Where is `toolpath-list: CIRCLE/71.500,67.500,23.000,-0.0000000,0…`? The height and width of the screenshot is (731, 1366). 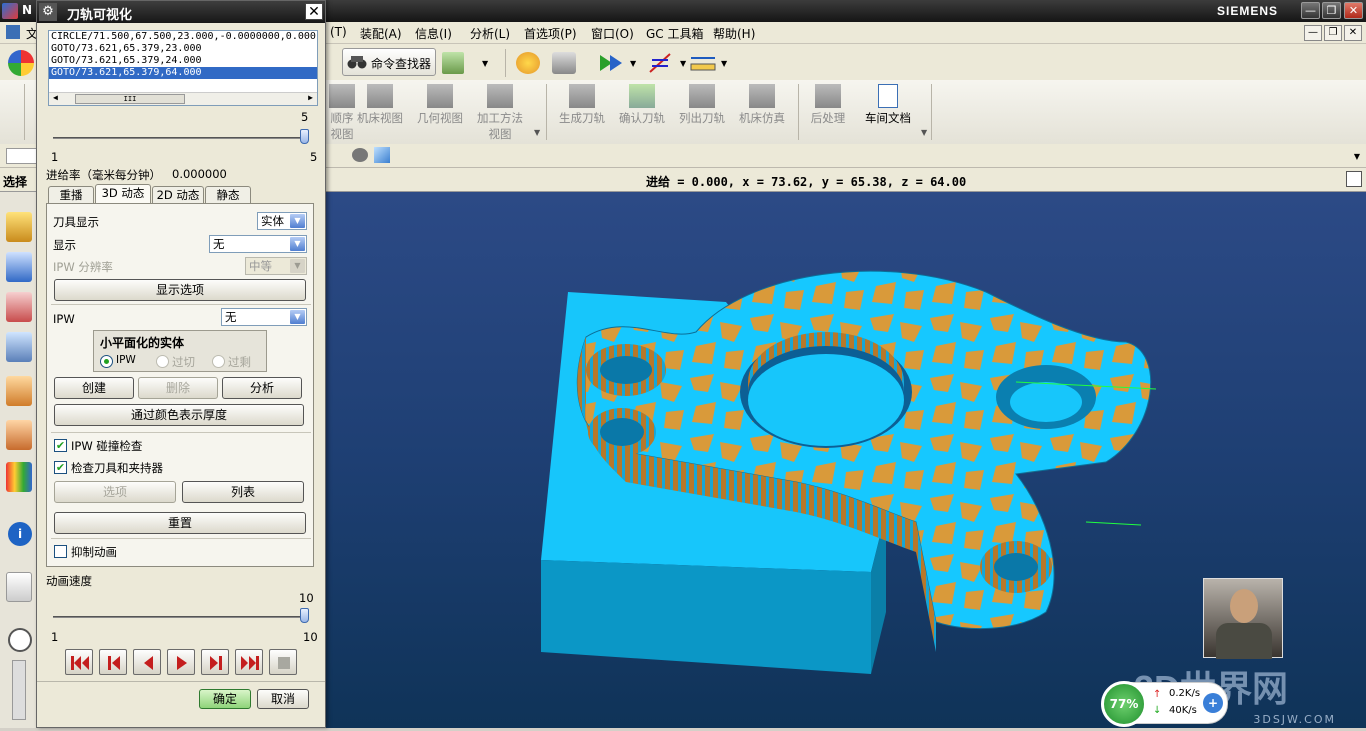
toolpath-list: CIRCLE/71.500,67.500,23.000,-0.0000000,0… is located at coordinates (183, 68).